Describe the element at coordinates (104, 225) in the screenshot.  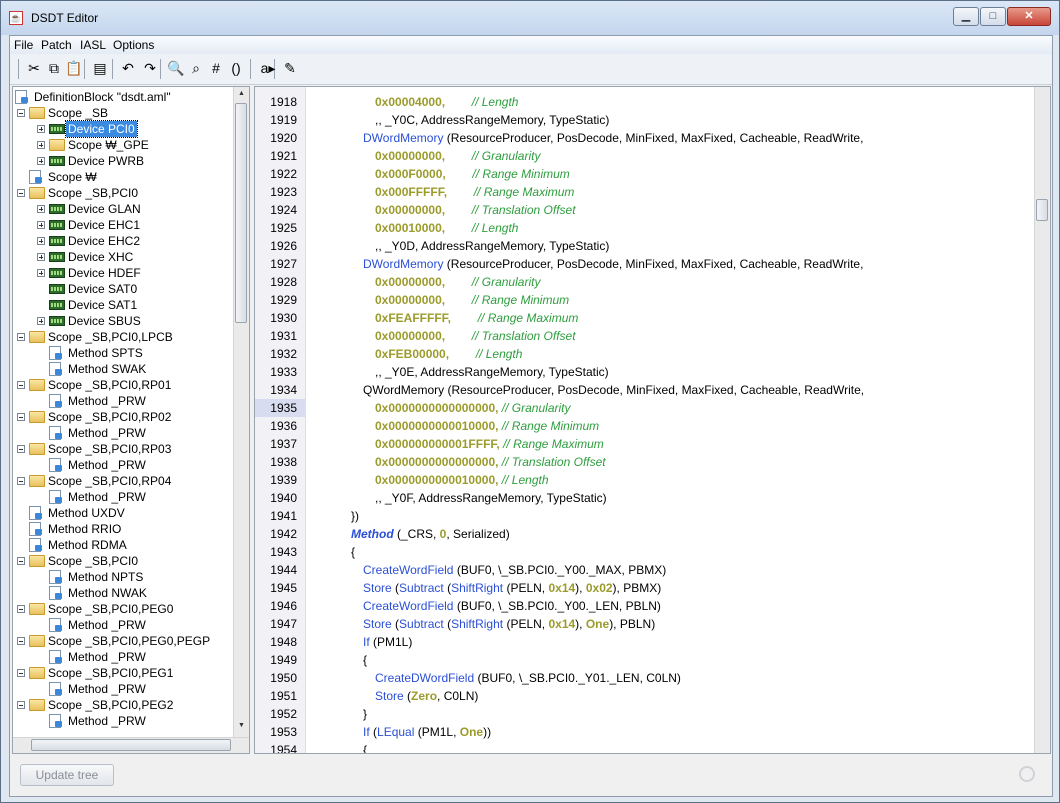
I see `tree-node-label: Device EHC1` at that location.